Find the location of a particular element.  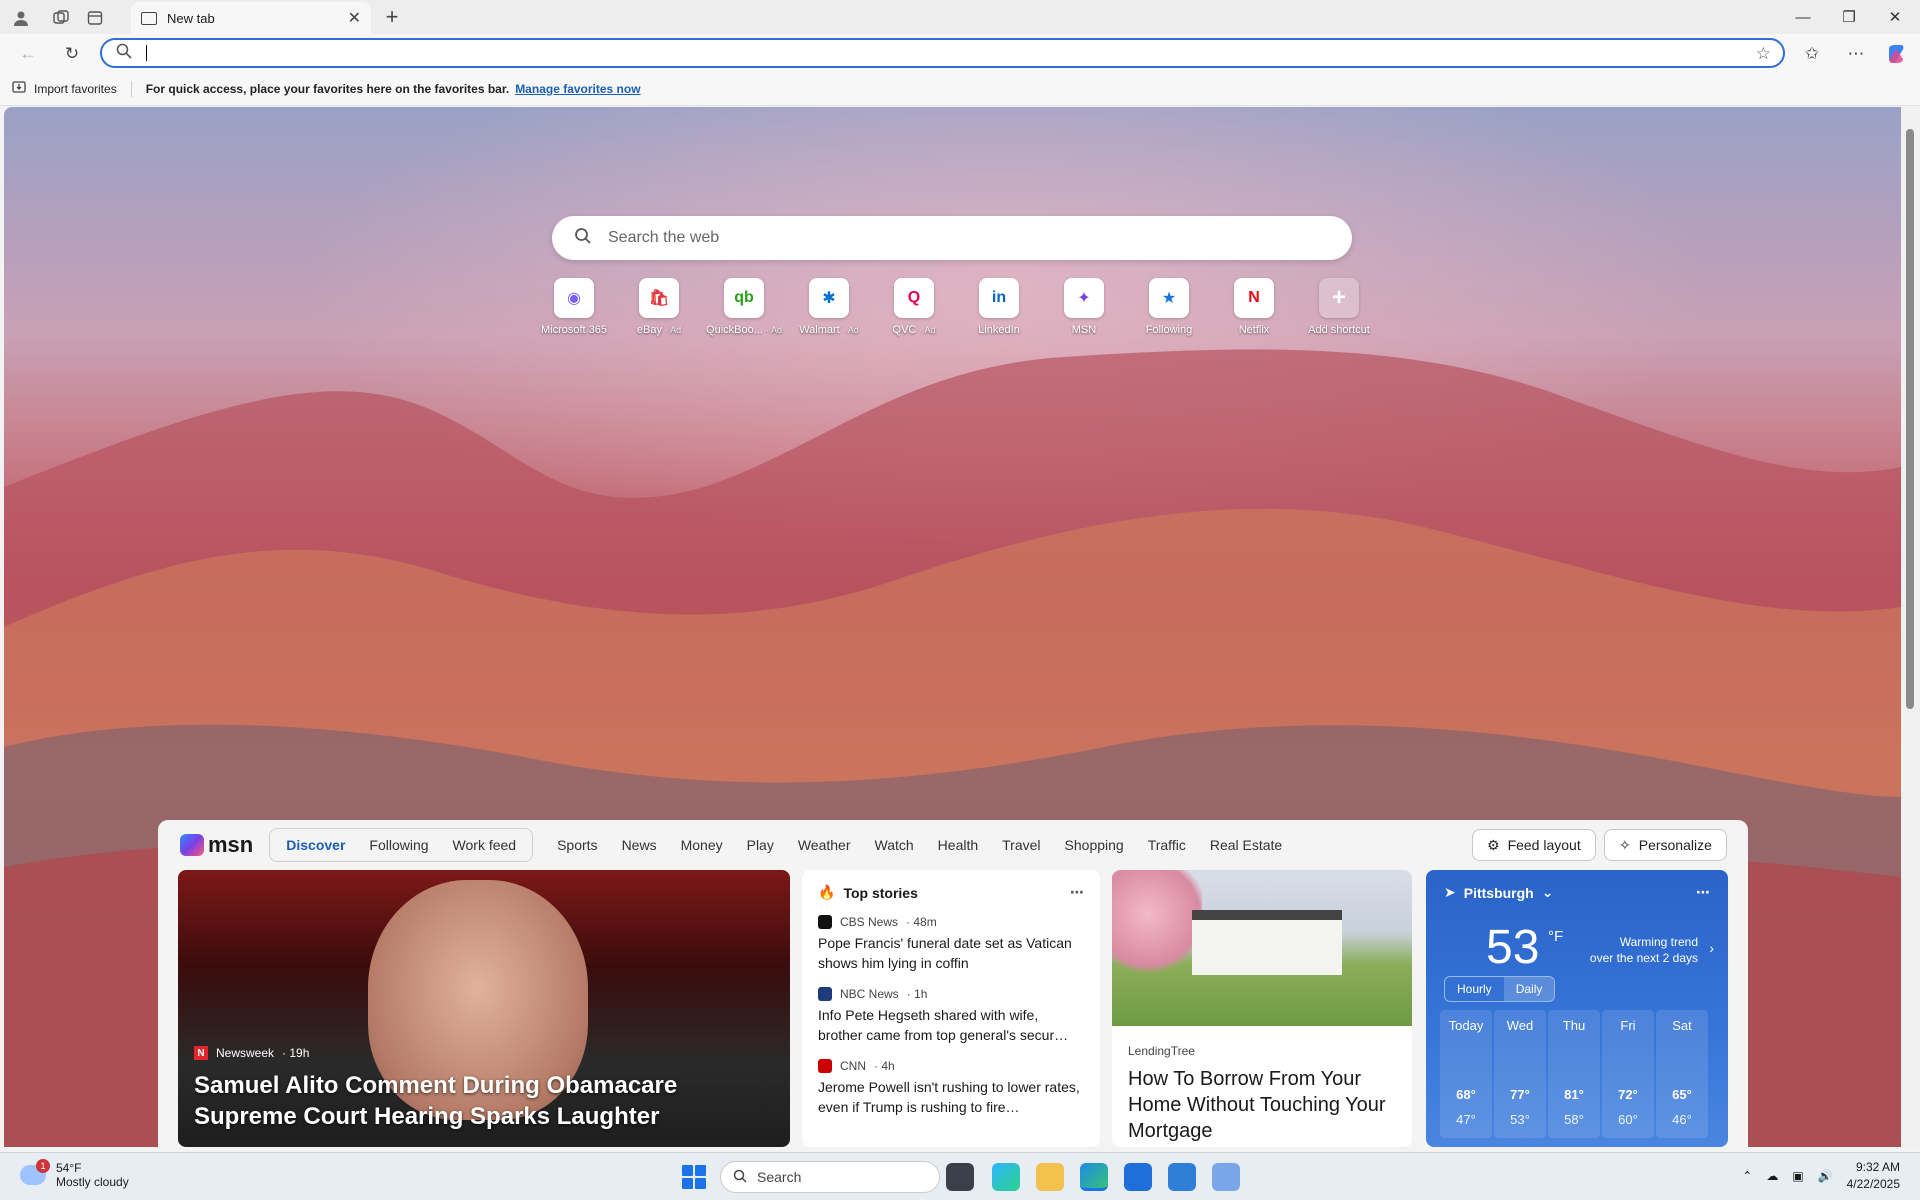

workspaces-icon is located at coordinates (61, 18).